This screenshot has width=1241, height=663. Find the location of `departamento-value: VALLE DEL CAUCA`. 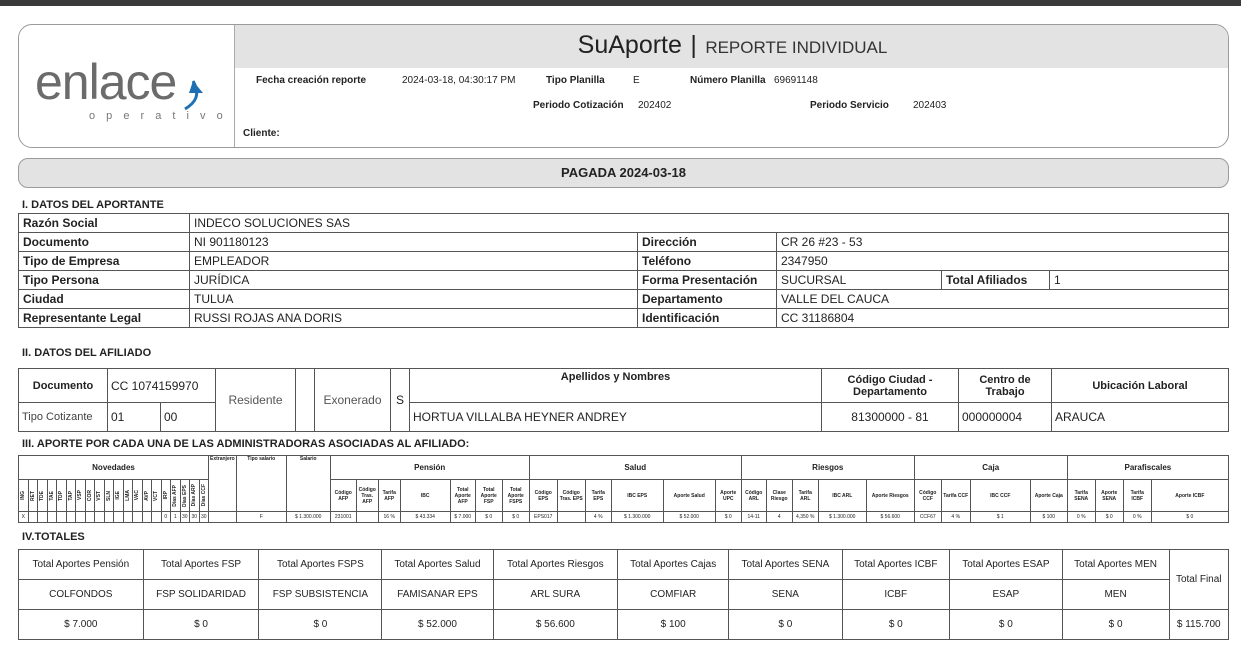

departamento-value: VALLE DEL CAUCA is located at coordinates (1002, 299).